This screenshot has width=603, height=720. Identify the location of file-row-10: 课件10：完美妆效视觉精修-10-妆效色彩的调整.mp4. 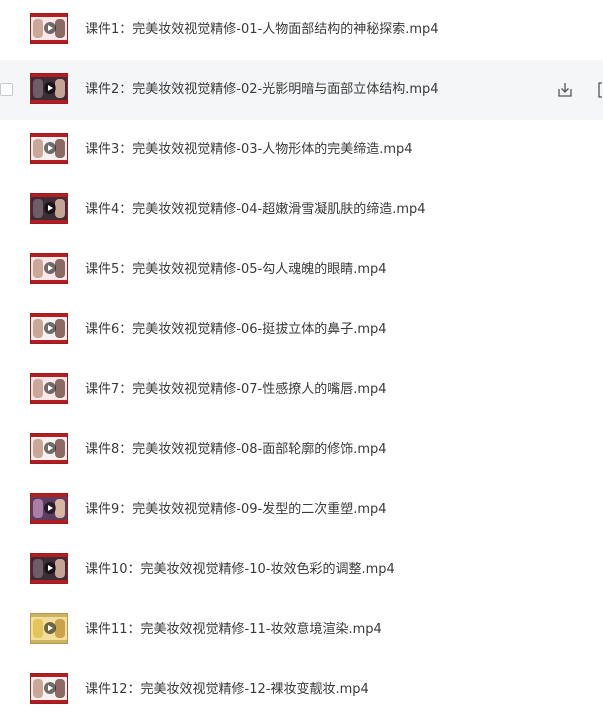
(301, 570).